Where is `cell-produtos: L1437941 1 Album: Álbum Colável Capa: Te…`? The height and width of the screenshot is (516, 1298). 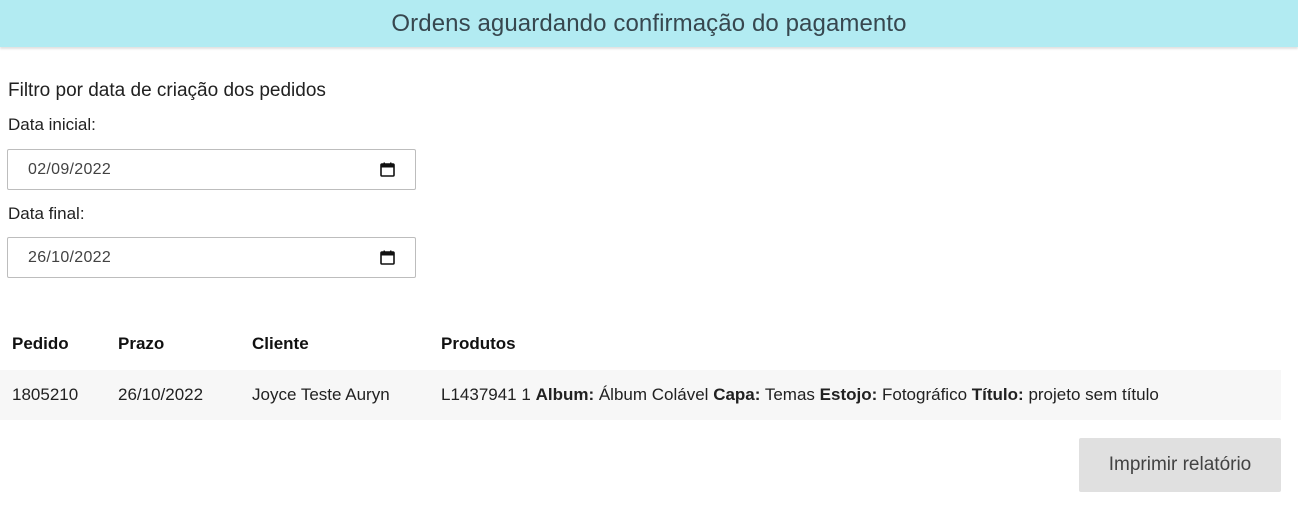 cell-produtos: L1437941 1 Album: Álbum Colável Capa: Te… is located at coordinates (855, 395).